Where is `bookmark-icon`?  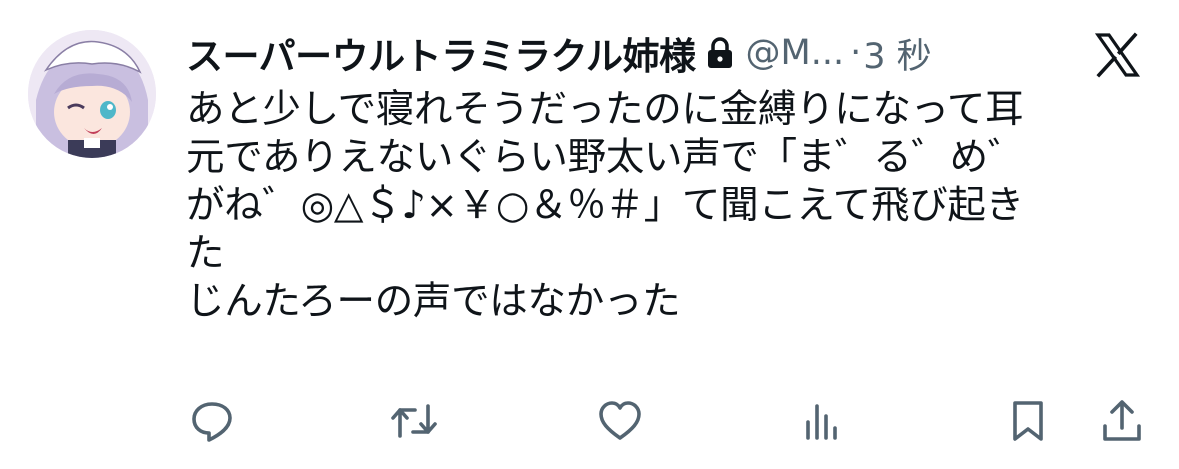
bookmark-icon is located at coordinates (1028, 421).